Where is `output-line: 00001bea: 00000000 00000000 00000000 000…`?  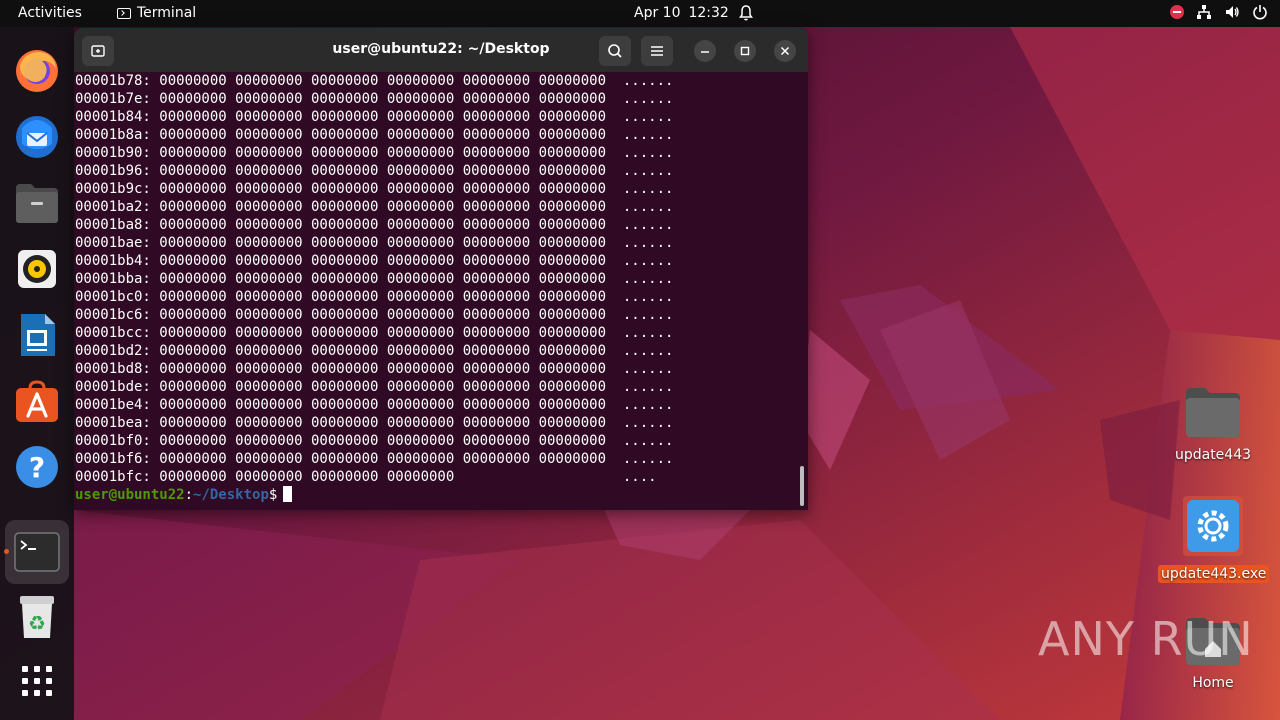
output-line: 00001bea: 00000000 00000000 00000000 000… is located at coordinates (374, 423).